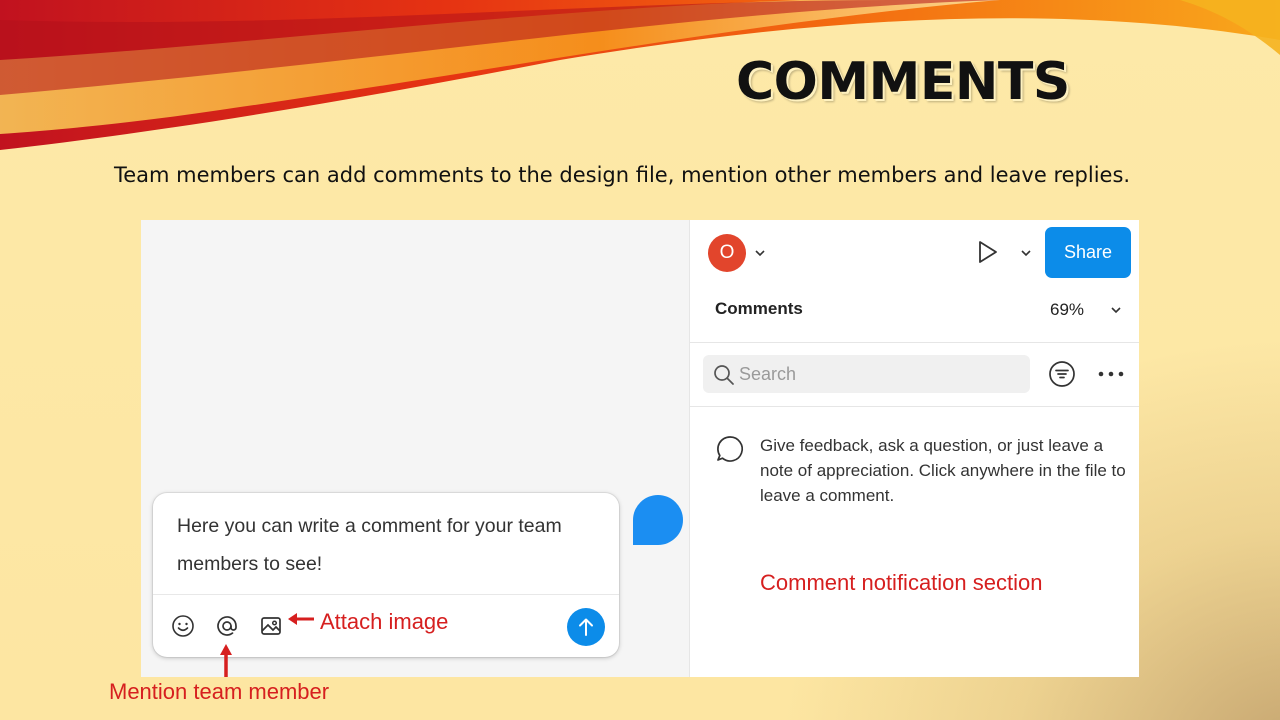  I want to click on send-button, so click(586, 627).